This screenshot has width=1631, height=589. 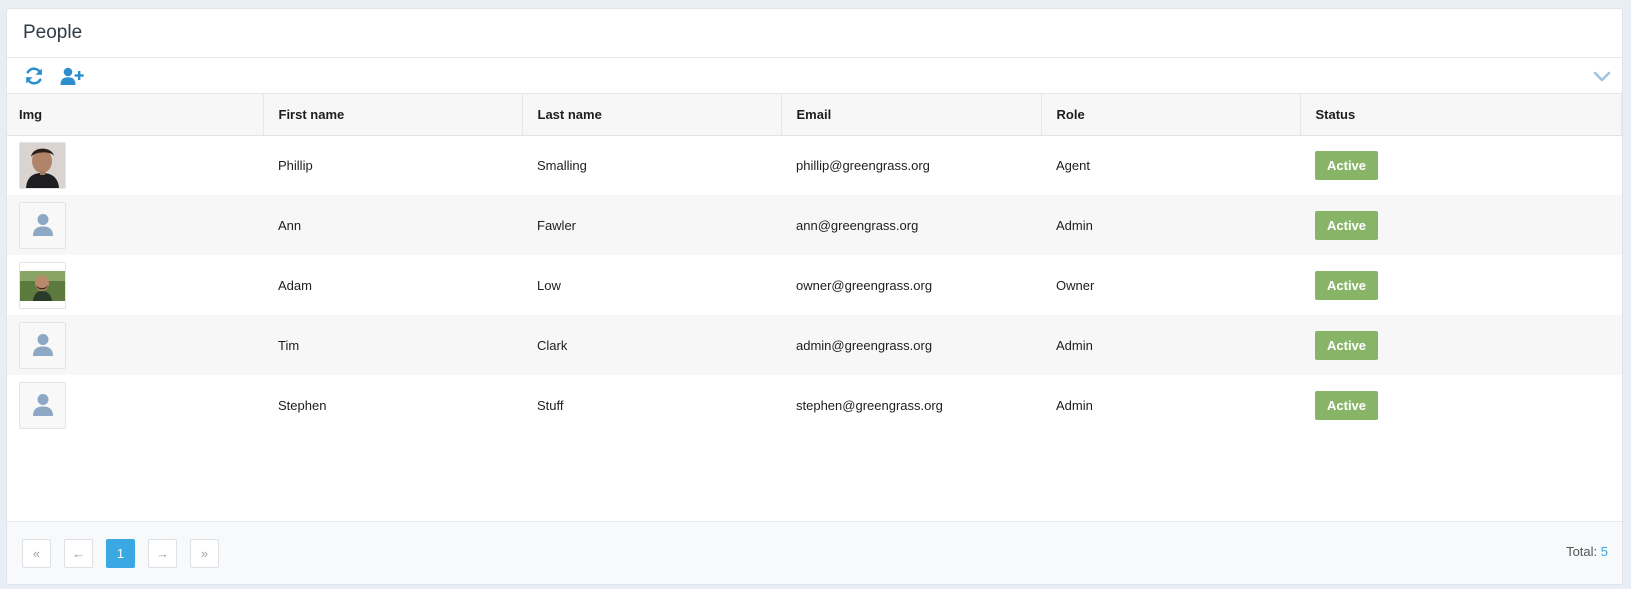 What do you see at coordinates (1604, 551) in the screenshot?
I see `total-value: 5` at bounding box center [1604, 551].